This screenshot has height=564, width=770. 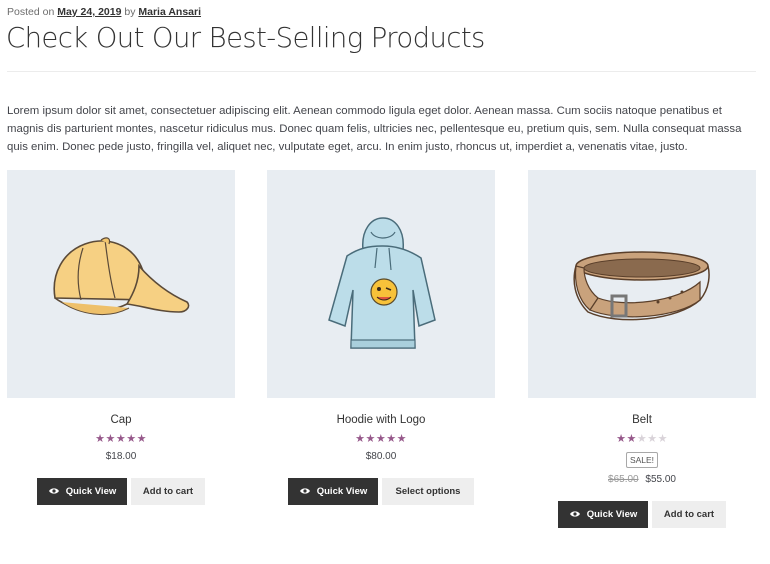 What do you see at coordinates (428, 491) in the screenshot?
I see `select-options-button: Select options` at bounding box center [428, 491].